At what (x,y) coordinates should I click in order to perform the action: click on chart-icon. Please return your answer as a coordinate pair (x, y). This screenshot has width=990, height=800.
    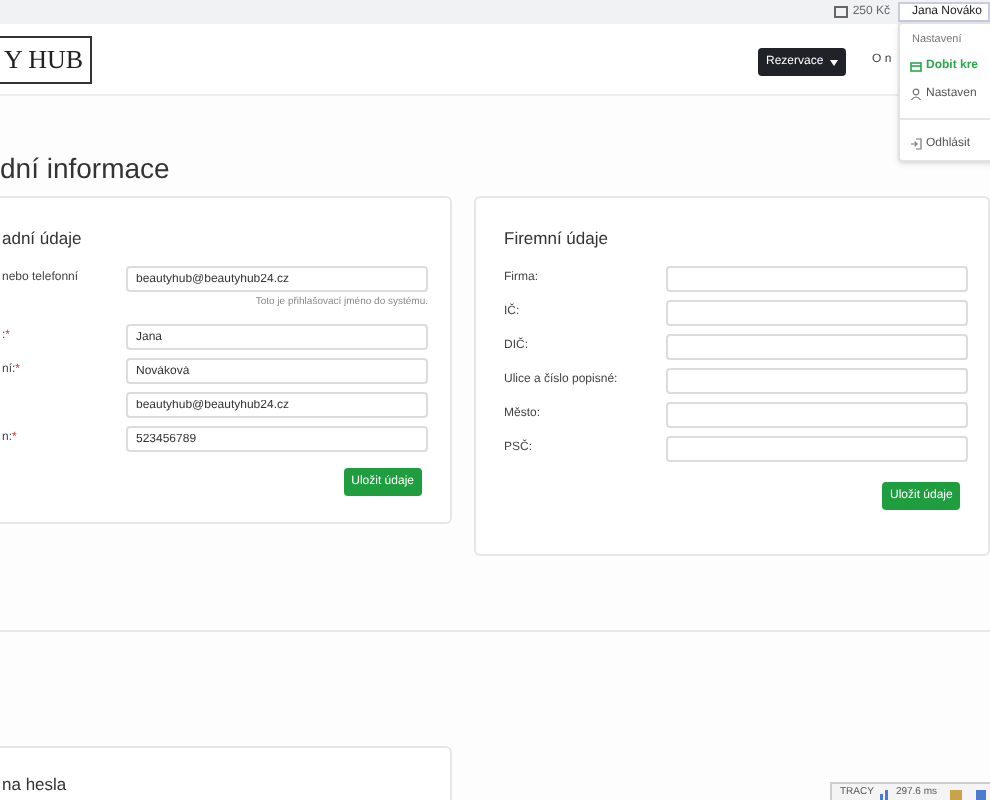
    Looking at the image, I should click on (884, 794).